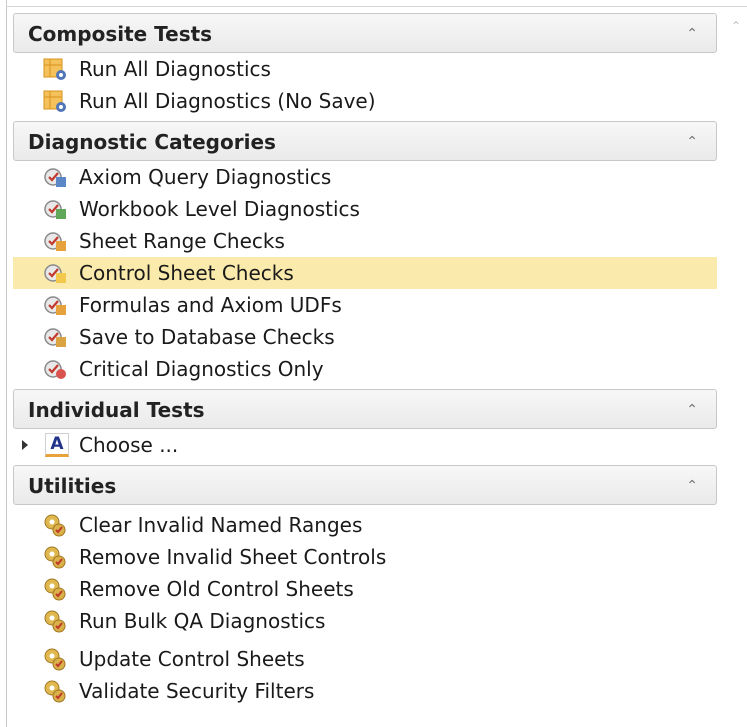 This screenshot has height=727, width=747. What do you see at coordinates (365, 273) in the screenshot?
I see `list-item-selected: Control Sheet Checks` at bounding box center [365, 273].